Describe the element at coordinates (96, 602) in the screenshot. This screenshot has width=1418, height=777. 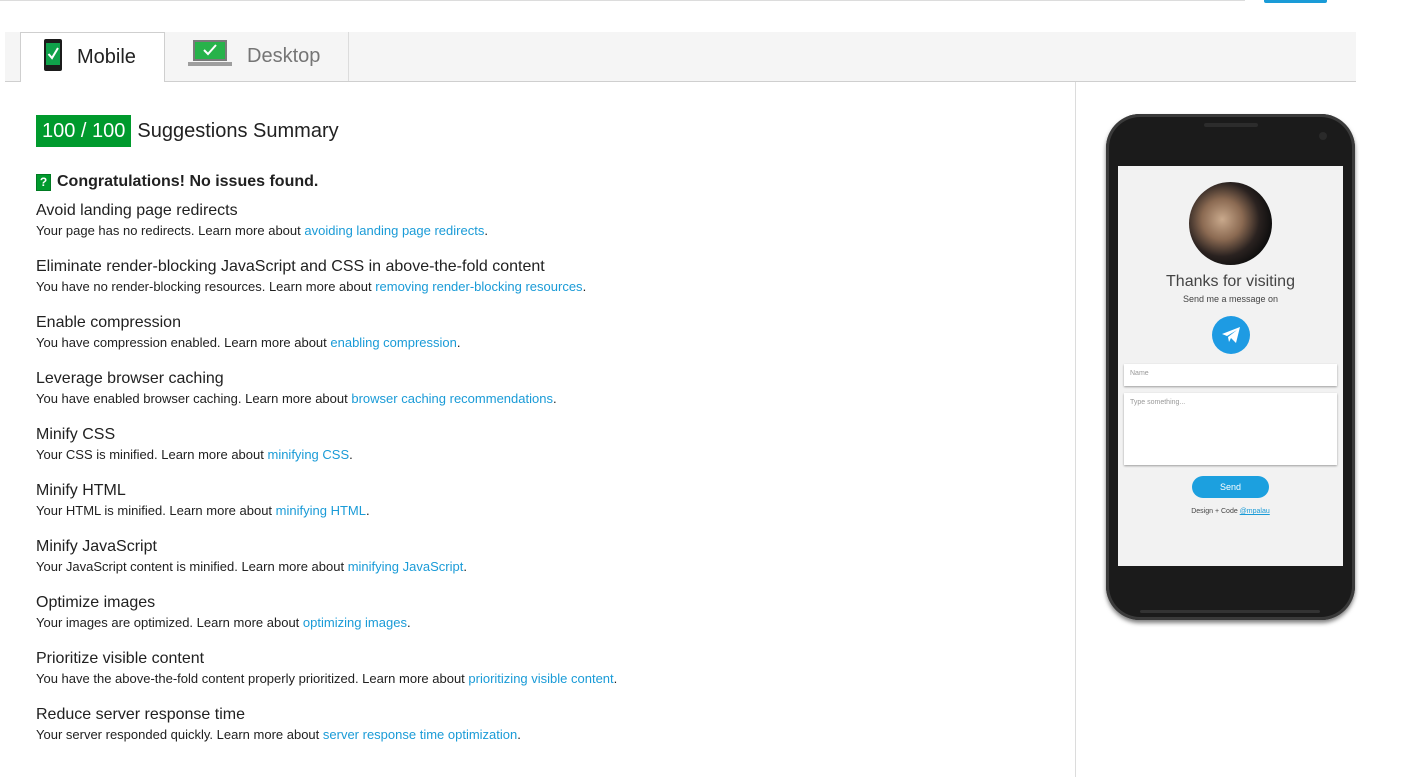
I see `rule-title: Optimize images` at that location.